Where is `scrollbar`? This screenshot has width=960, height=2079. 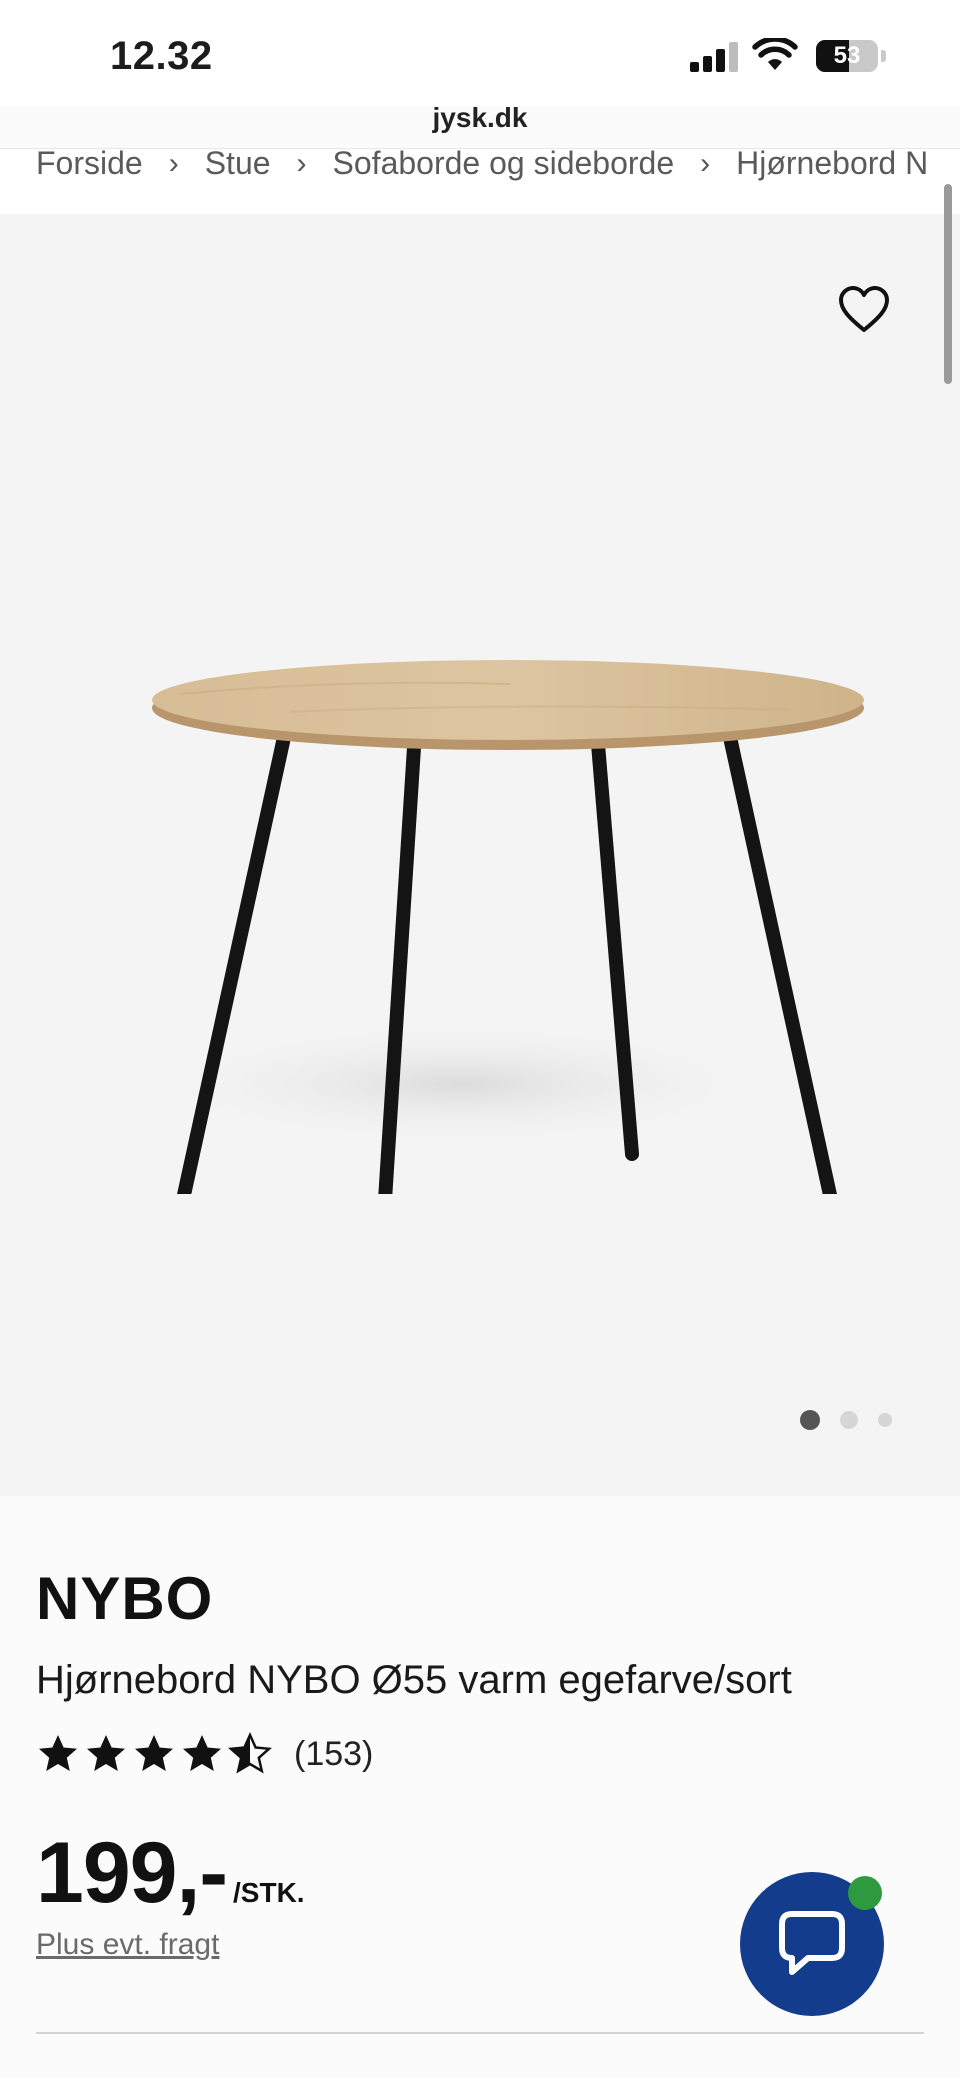 scrollbar is located at coordinates (948, 284).